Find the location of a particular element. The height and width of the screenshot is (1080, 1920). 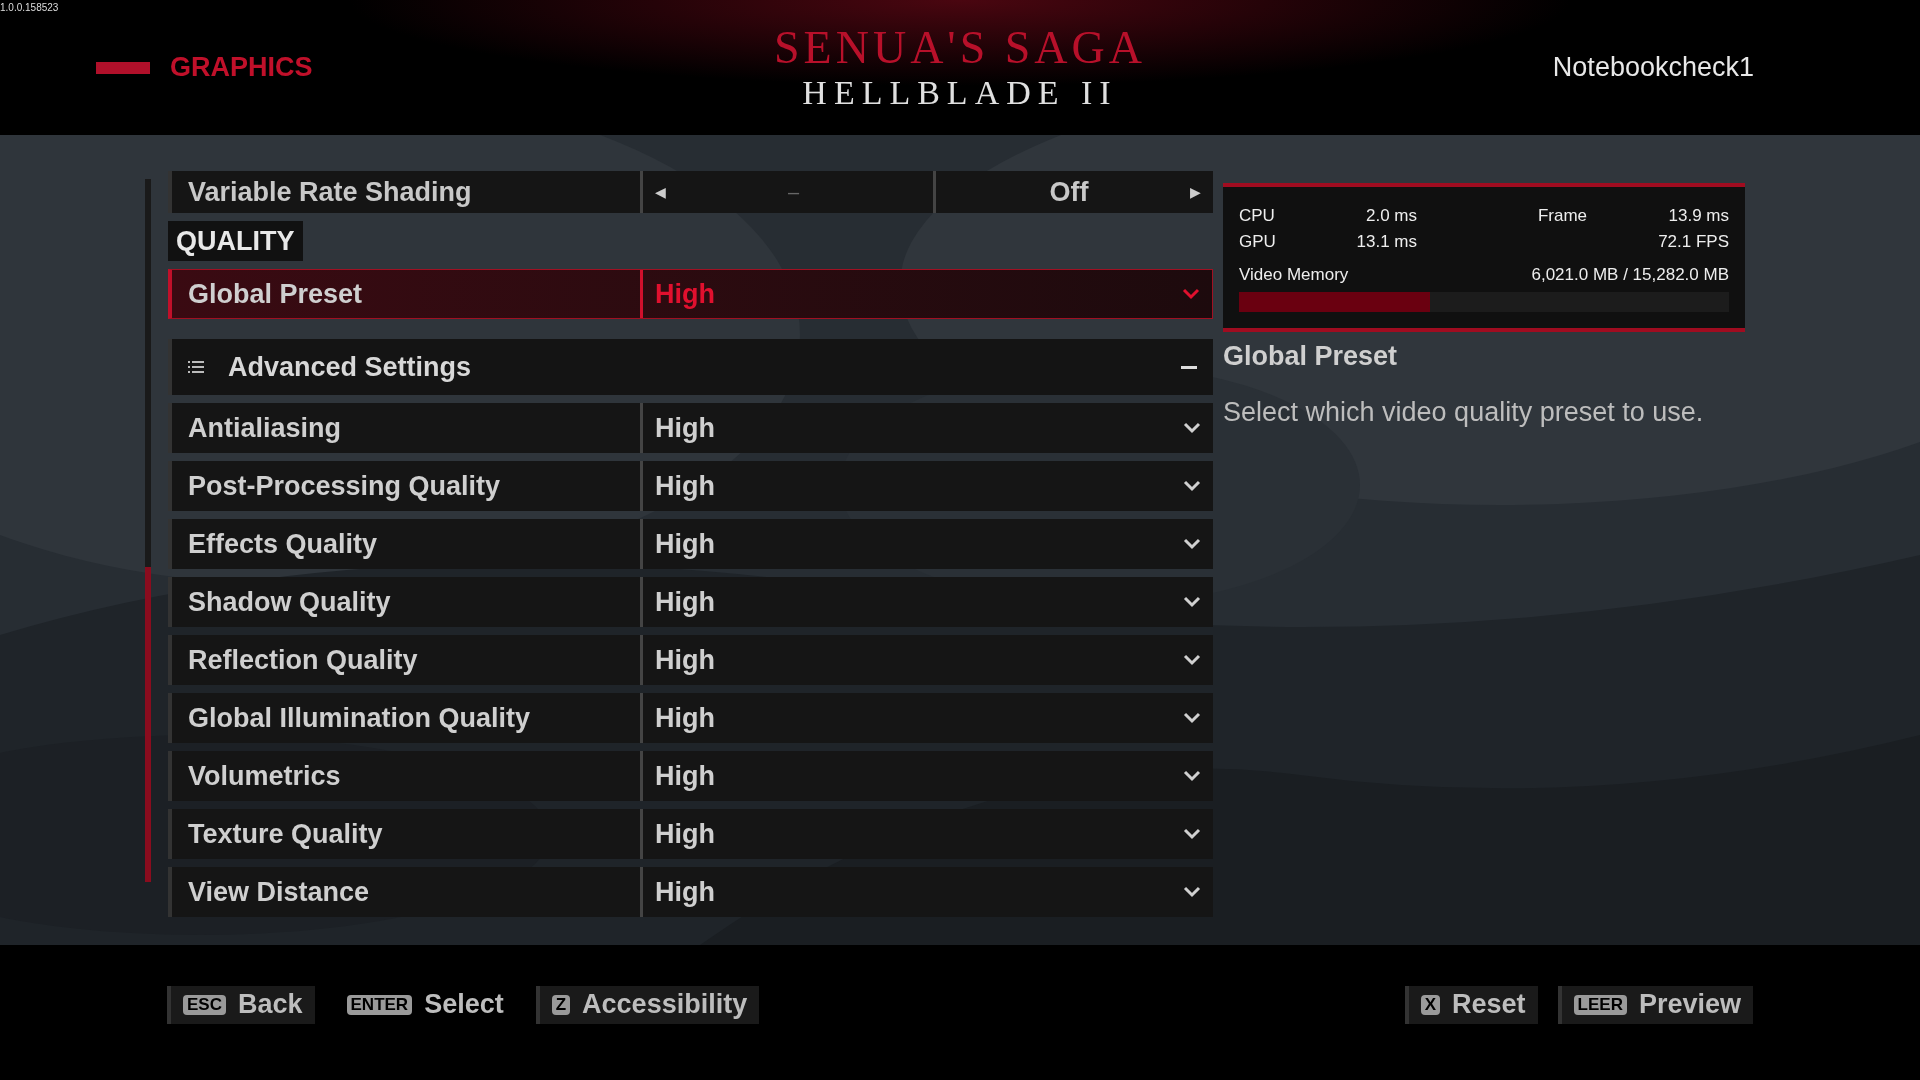

setting-row: View Distance High is located at coordinates (690, 892).